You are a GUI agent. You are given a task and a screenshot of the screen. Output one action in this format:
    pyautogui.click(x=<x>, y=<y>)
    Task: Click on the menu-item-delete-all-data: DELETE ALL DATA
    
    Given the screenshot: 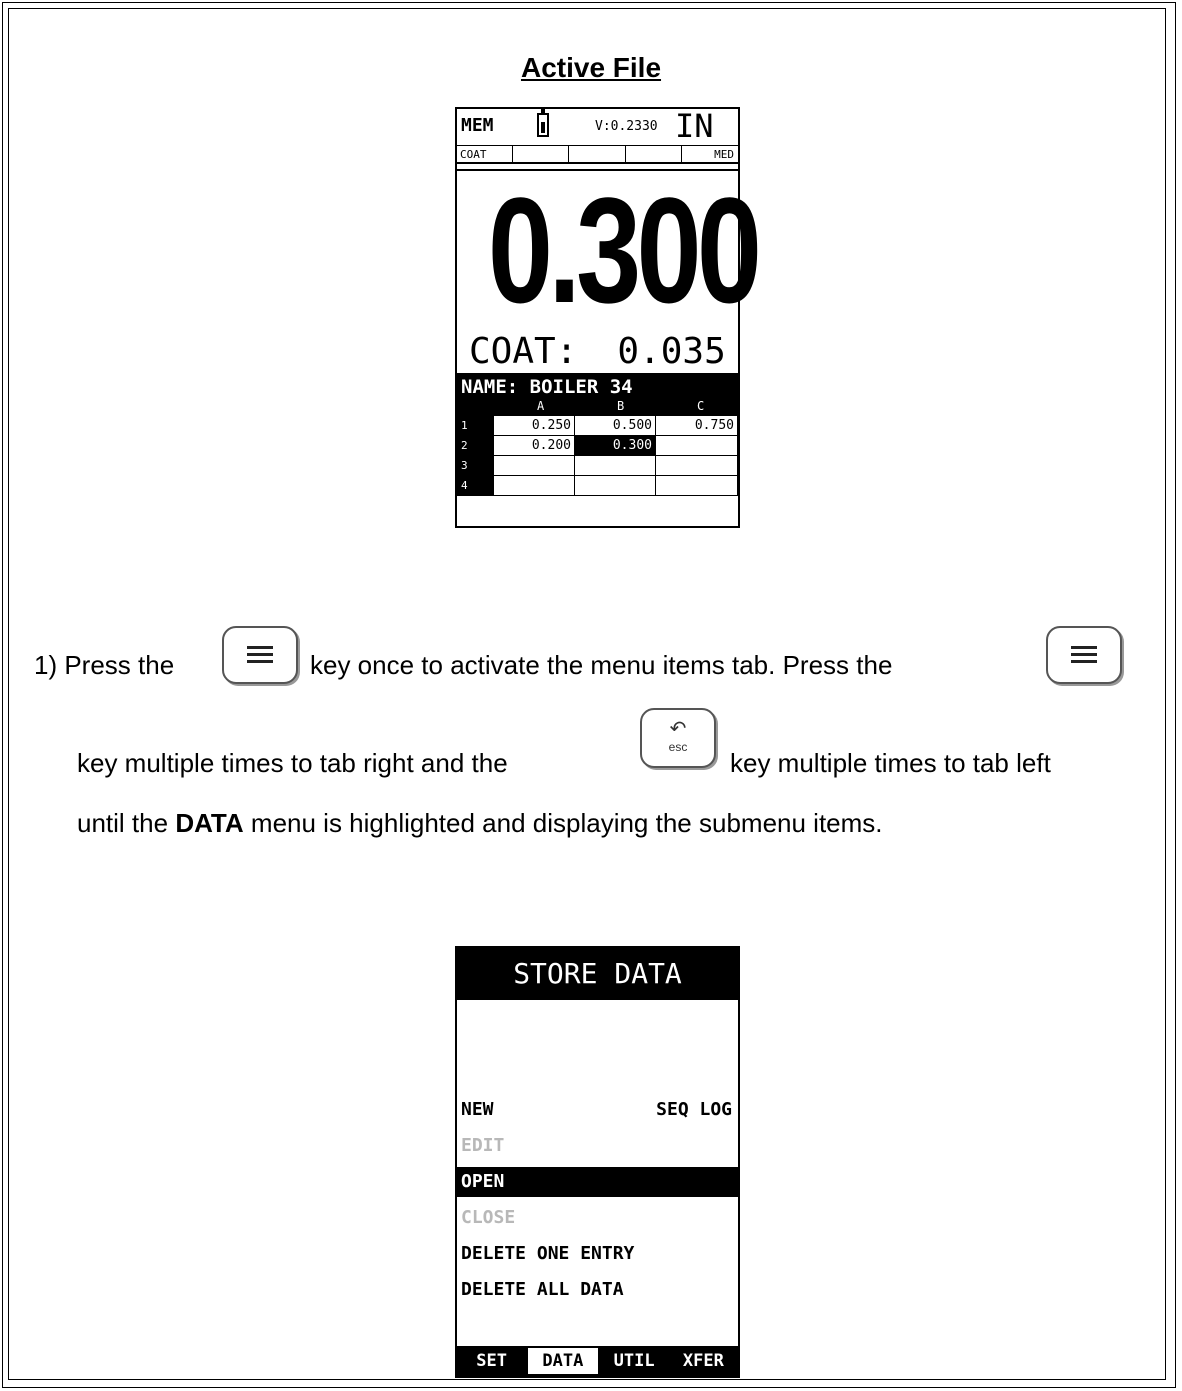 What is the action you would take?
    pyautogui.click(x=597, y=1290)
    